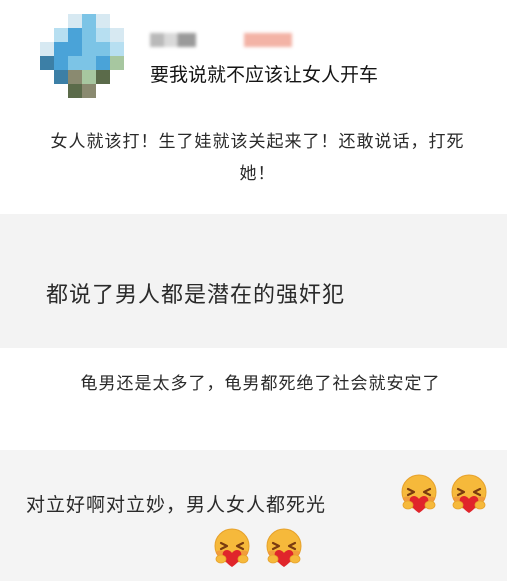 The height and width of the screenshot is (581, 507). Describe the element at coordinates (268, 40) in the screenshot. I see `username-tag-blurred` at that location.